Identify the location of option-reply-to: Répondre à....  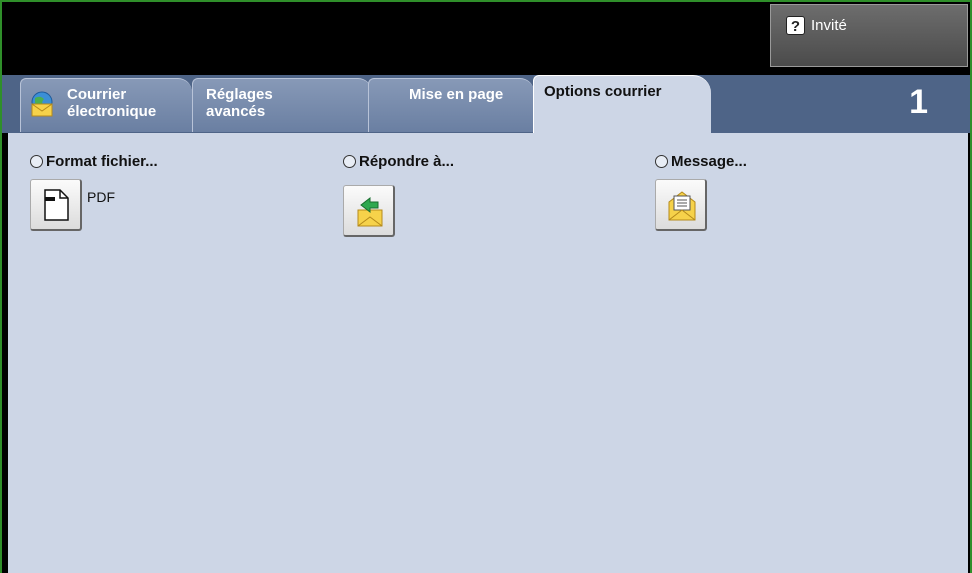
(398, 161).